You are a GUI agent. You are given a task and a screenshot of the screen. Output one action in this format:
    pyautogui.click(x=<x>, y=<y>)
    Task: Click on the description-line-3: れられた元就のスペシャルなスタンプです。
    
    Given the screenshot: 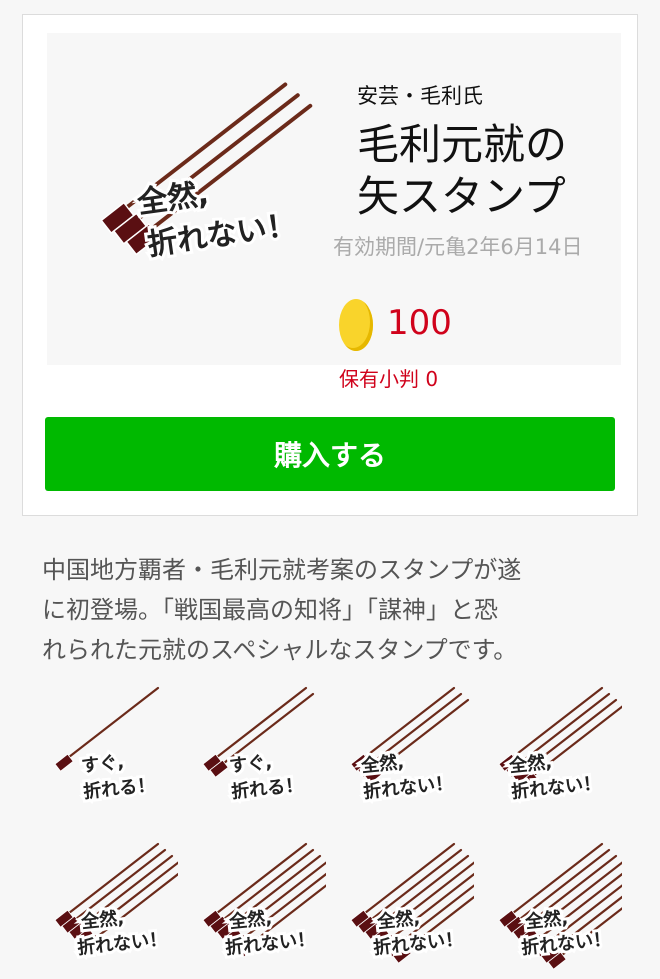 What is the action you would take?
    pyautogui.click(x=280, y=650)
    